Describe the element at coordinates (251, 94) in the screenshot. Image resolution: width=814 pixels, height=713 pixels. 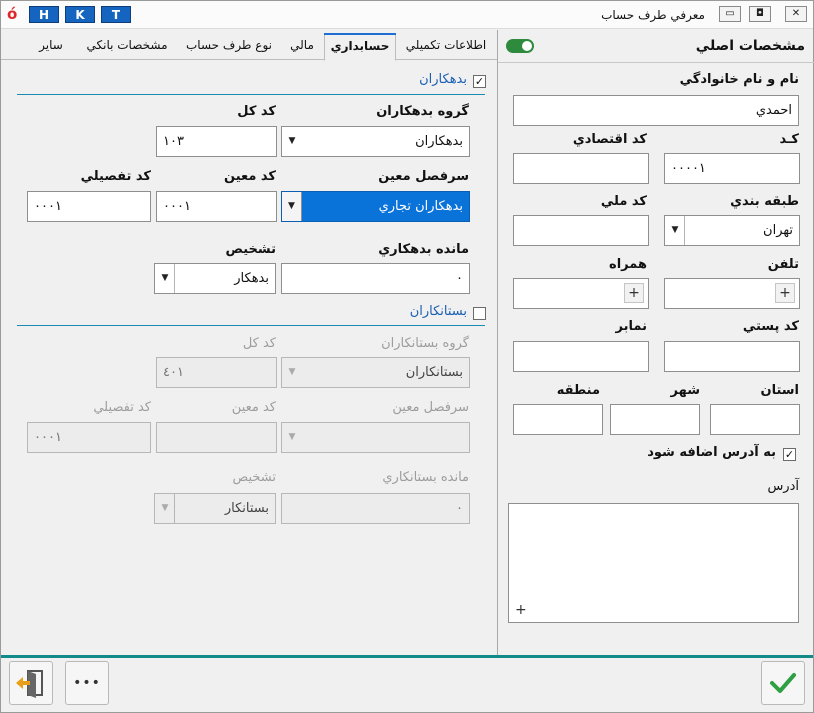
I see `debtors-divider` at that location.